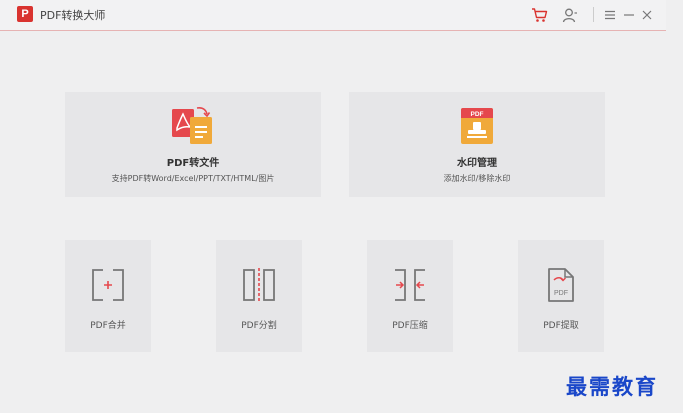 The width and height of the screenshot is (683, 413). I want to click on app-title: PDF转换大师, so click(73, 15).